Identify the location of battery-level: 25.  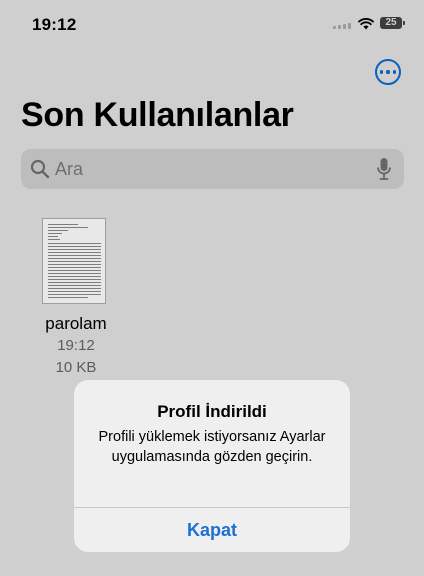
(391, 22).